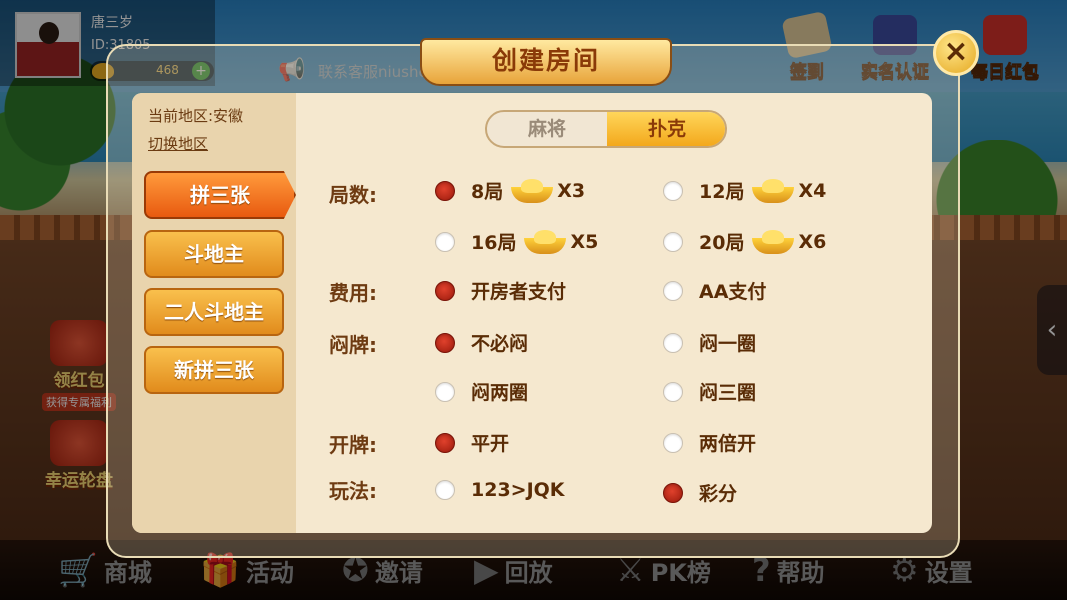 This screenshot has width=1067, height=600. Describe the element at coordinates (353, 445) in the screenshot. I see `kaipai-label: 开牌:` at that location.